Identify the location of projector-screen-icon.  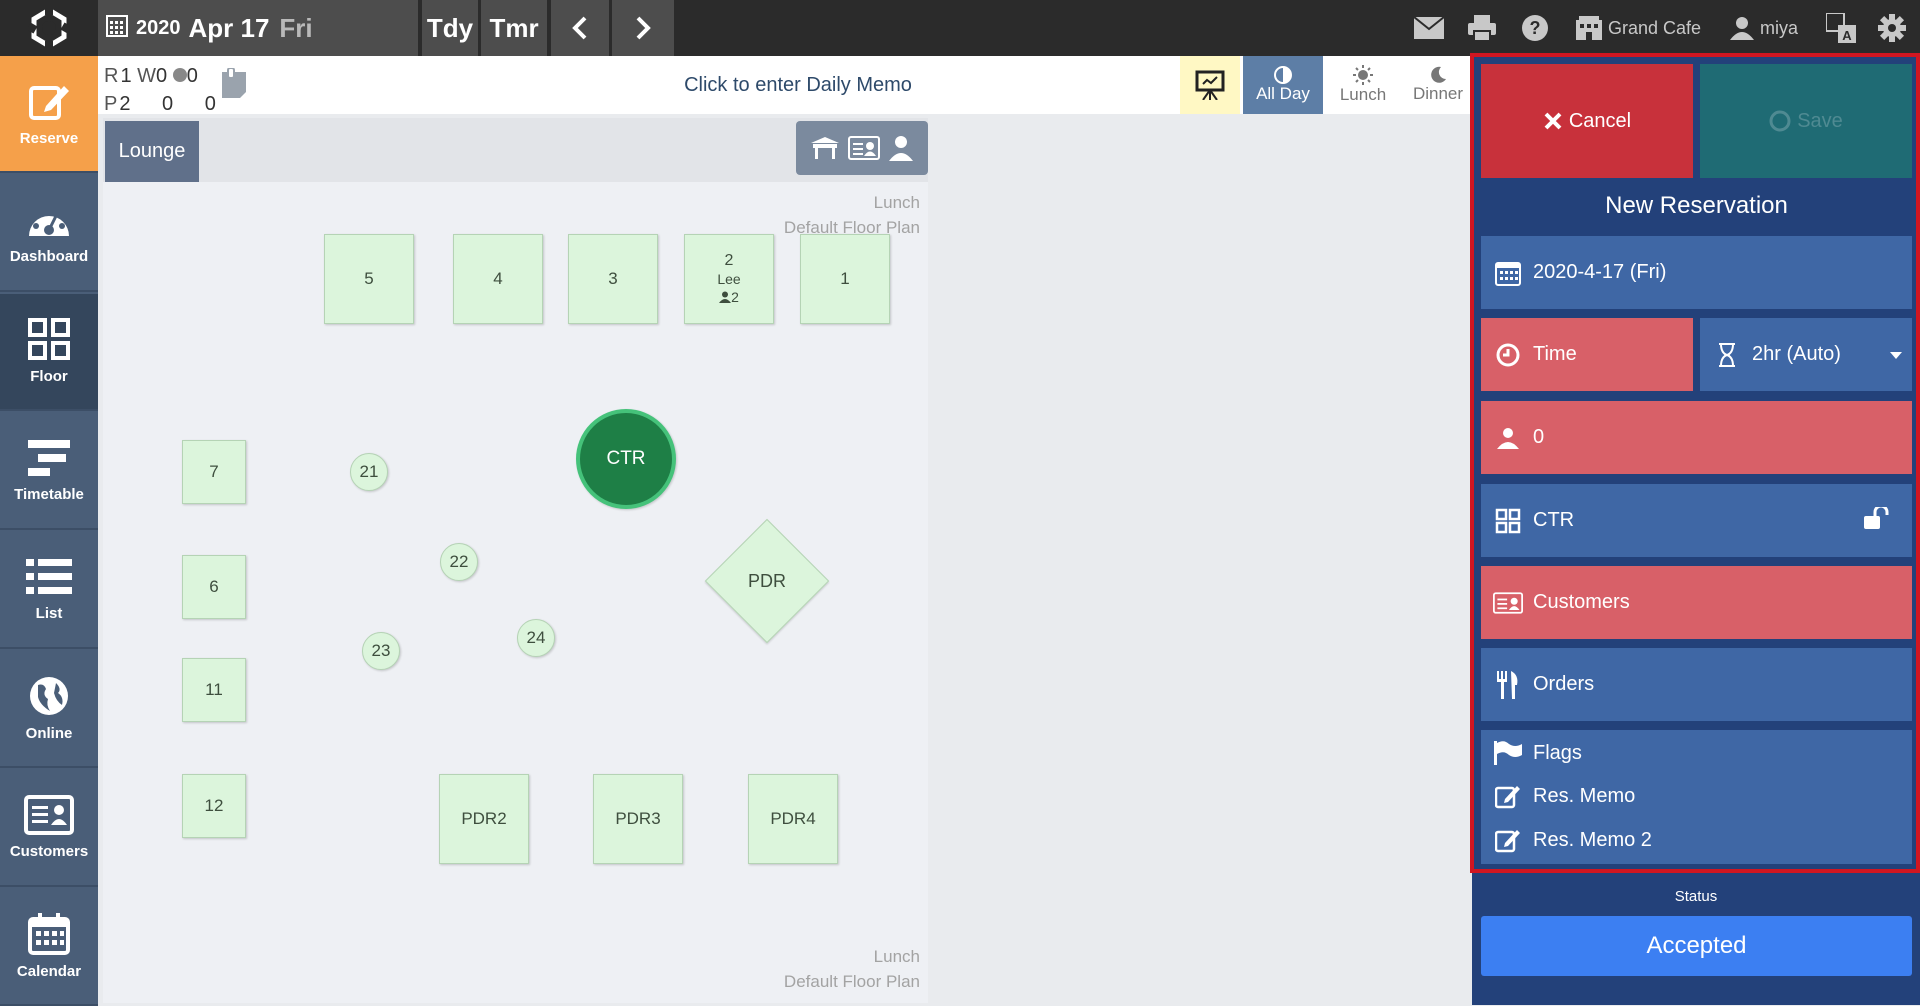
(1210, 85).